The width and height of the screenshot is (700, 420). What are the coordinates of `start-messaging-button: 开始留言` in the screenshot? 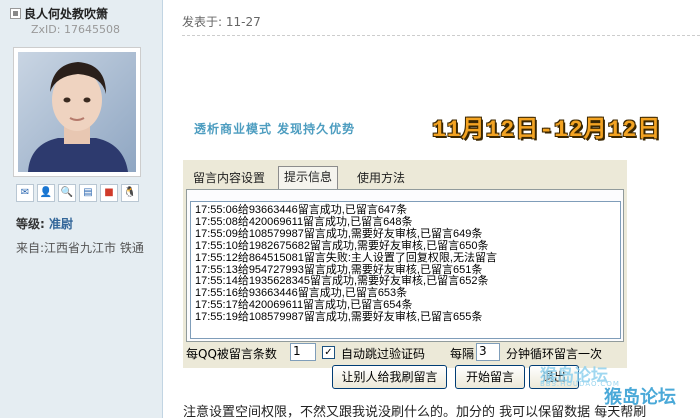 It's located at (490, 377).